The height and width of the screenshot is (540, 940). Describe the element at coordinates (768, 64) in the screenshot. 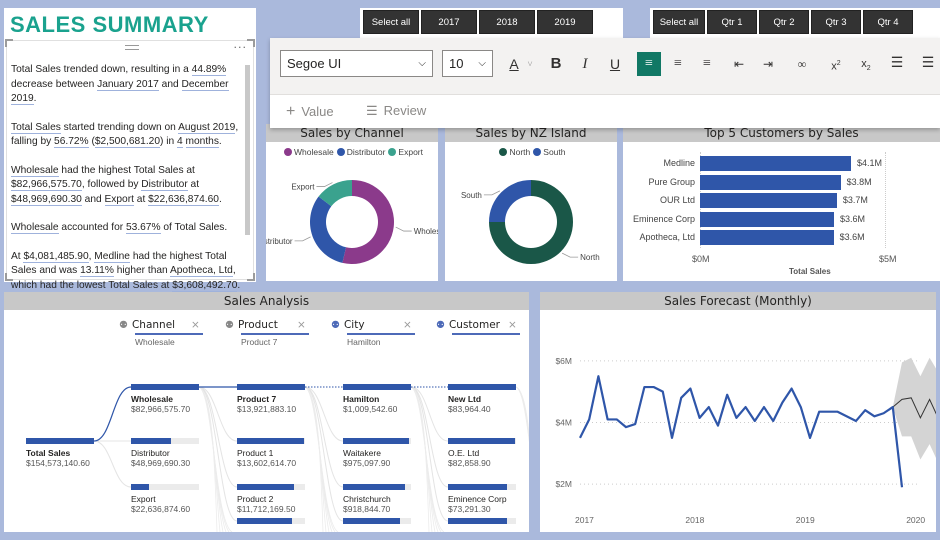

I see `indent-icon: ⇥` at that location.